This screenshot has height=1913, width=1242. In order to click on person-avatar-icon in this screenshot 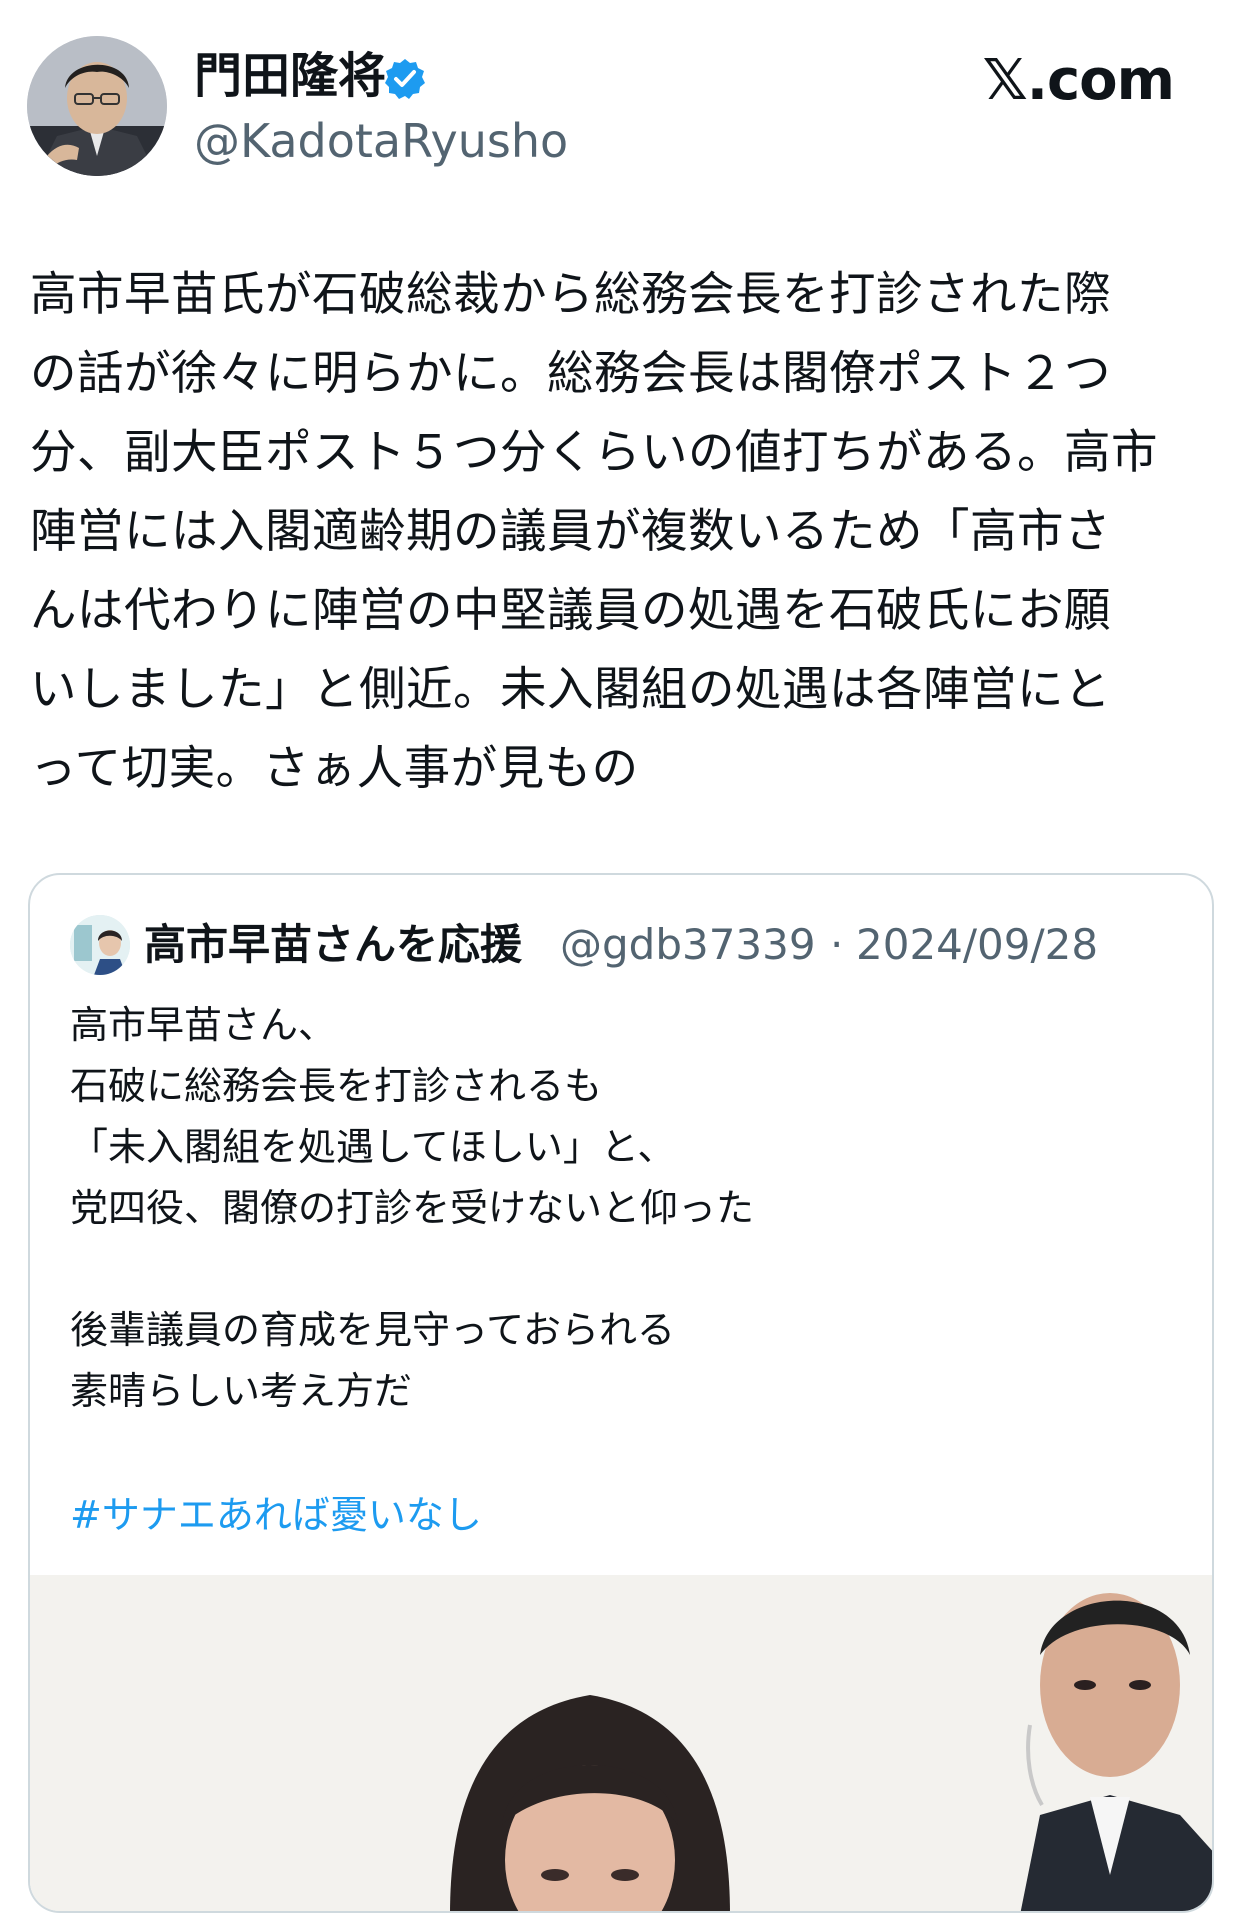, I will do `click(97, 106)`.